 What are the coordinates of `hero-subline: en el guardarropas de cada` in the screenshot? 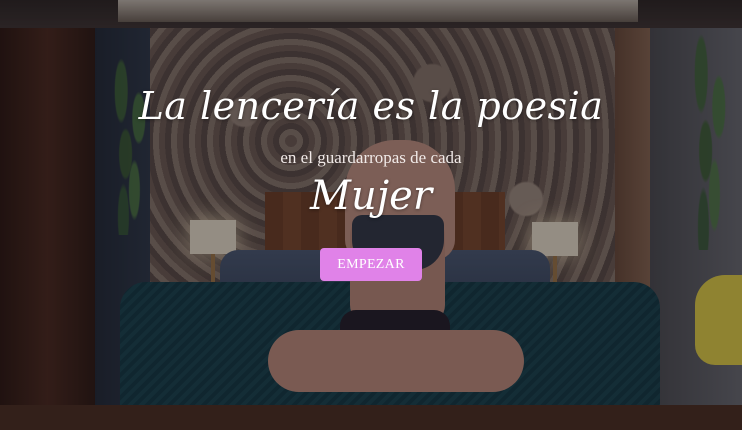 It's located at (371, 157).